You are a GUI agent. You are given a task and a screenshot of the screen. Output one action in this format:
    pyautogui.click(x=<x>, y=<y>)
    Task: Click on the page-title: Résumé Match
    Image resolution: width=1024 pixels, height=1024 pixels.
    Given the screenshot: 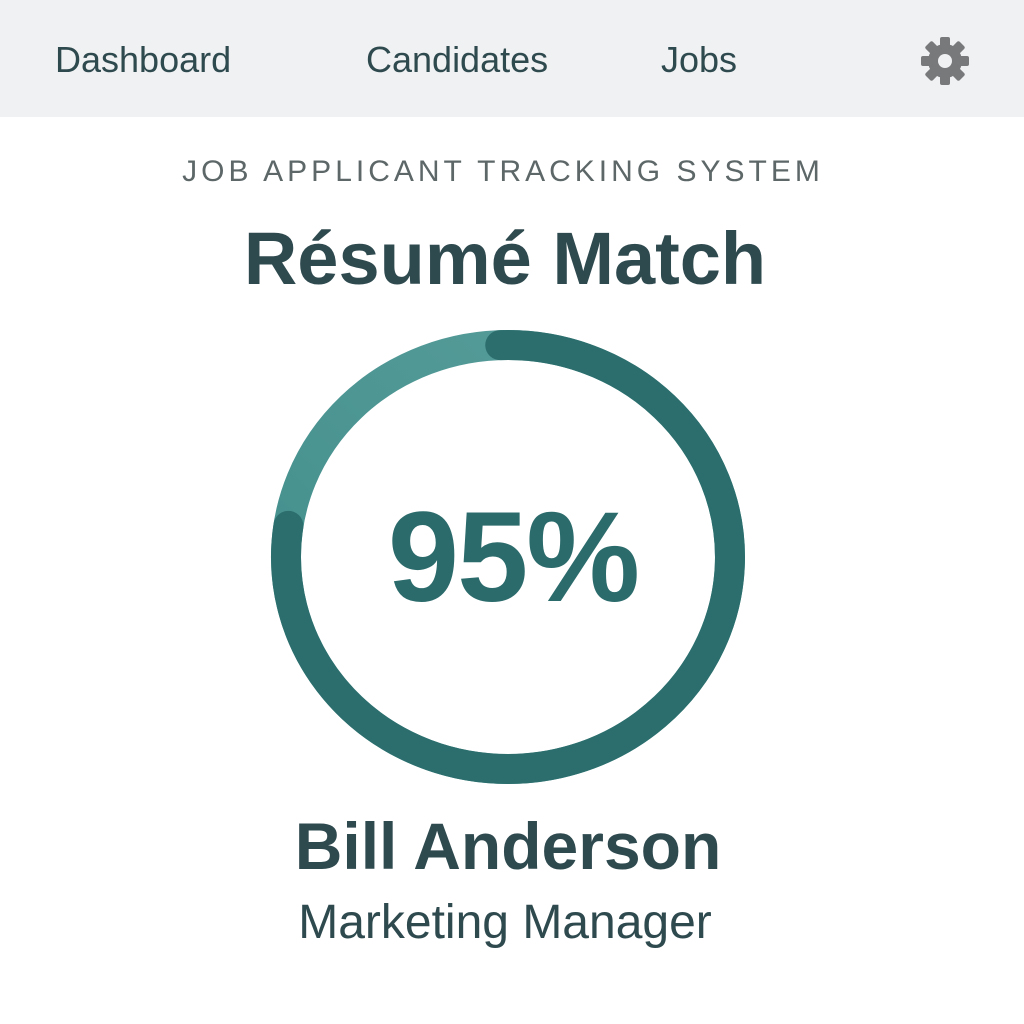 What is the action you would take?
    pyautogui.click(x=505, y=258)
    